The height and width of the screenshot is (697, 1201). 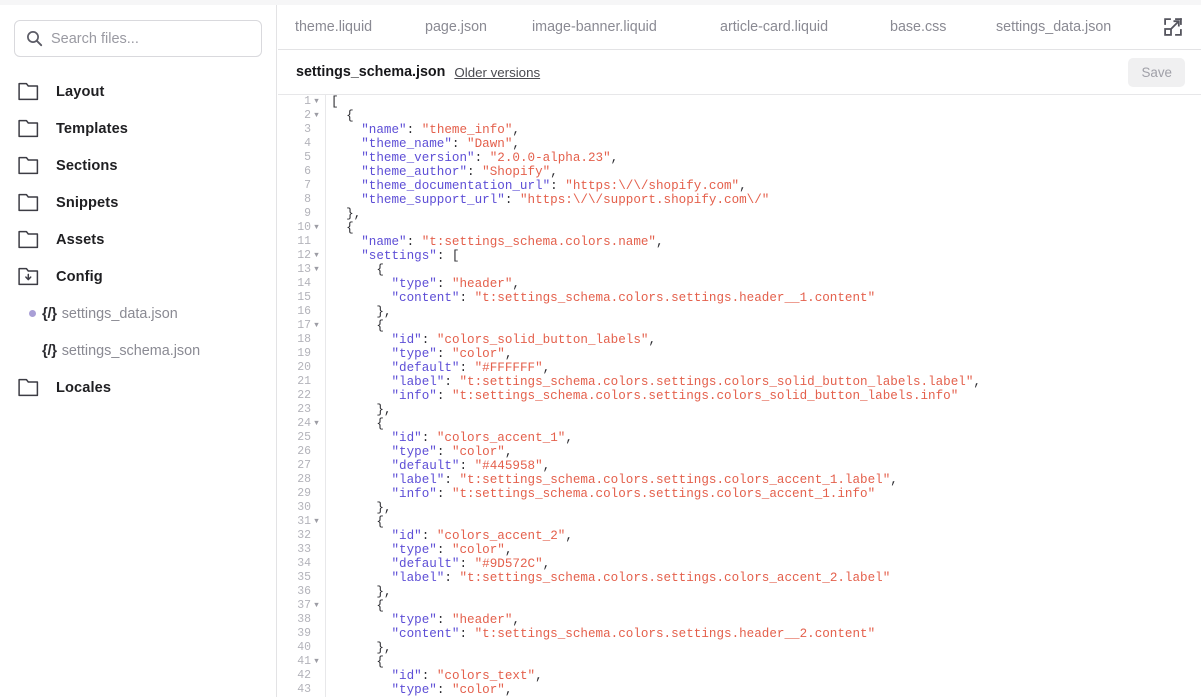 I want to click on line-number-value: 23, so click(x=304, y=409).